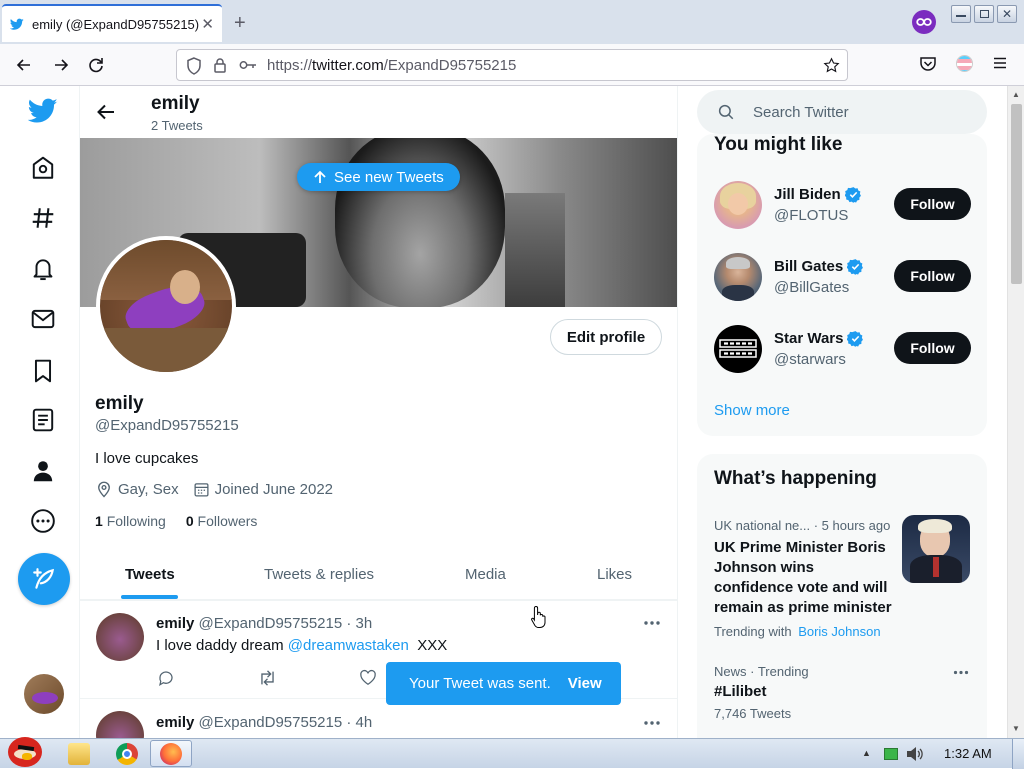  I want to click on shield-icon, so click(194, 66).